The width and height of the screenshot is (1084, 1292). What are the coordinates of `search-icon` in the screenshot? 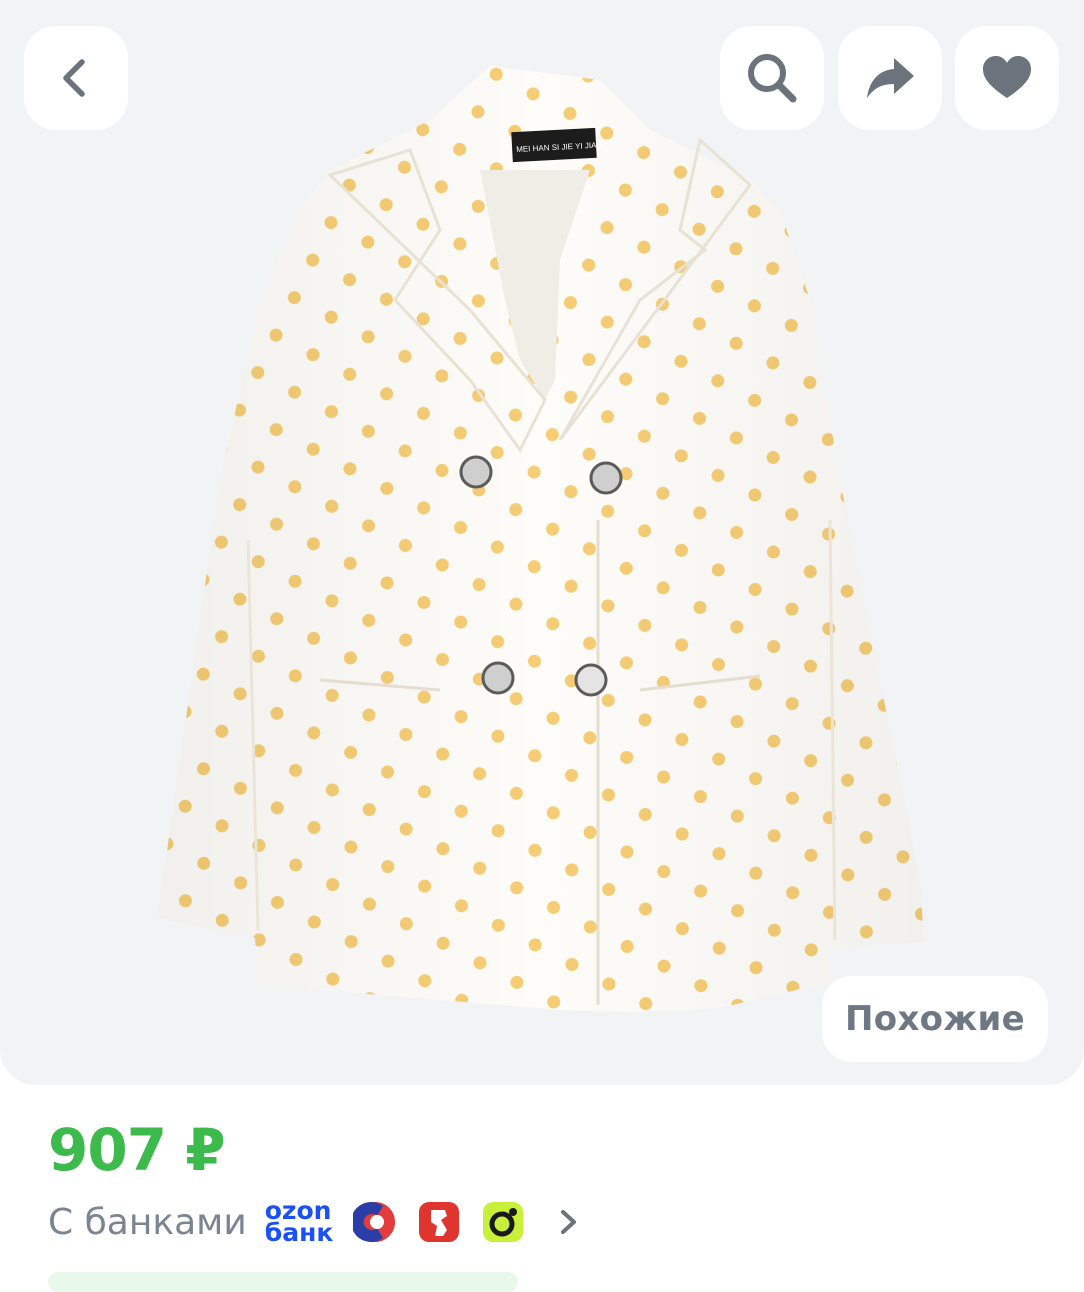 It's located at (772, 78).